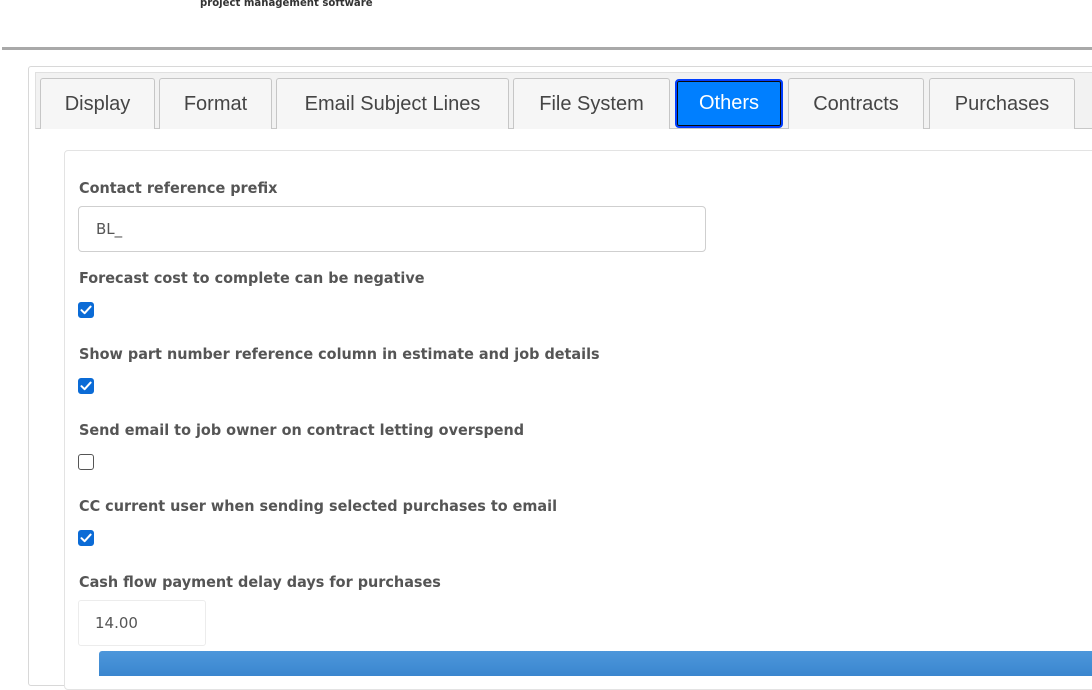  I want to click on contact-prefix-label: Contact reference prefix, so click(178, 188).